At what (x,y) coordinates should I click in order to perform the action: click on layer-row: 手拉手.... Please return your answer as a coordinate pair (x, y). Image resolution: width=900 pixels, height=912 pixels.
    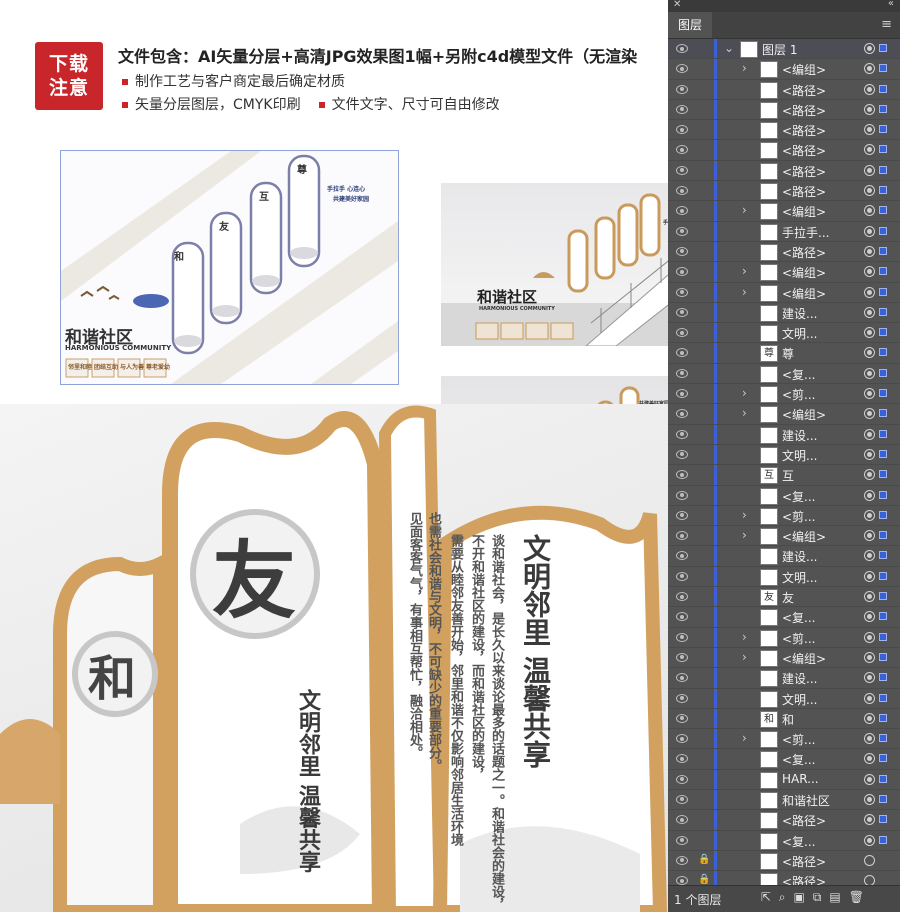
    Looking at the image, I should click on (784, 231).